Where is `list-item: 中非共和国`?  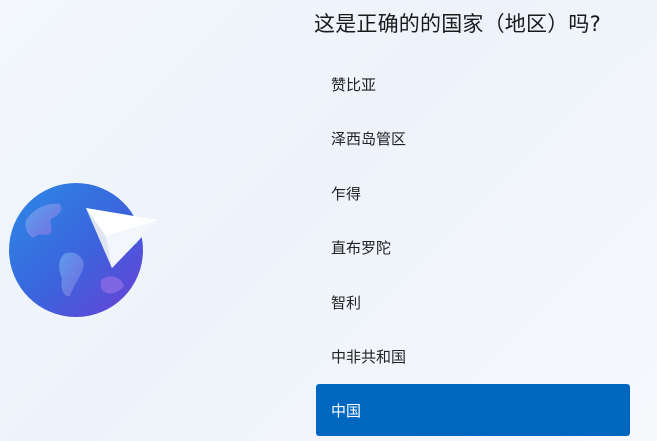 list-item: 中非共和国 is located at coordinates (473, 357).